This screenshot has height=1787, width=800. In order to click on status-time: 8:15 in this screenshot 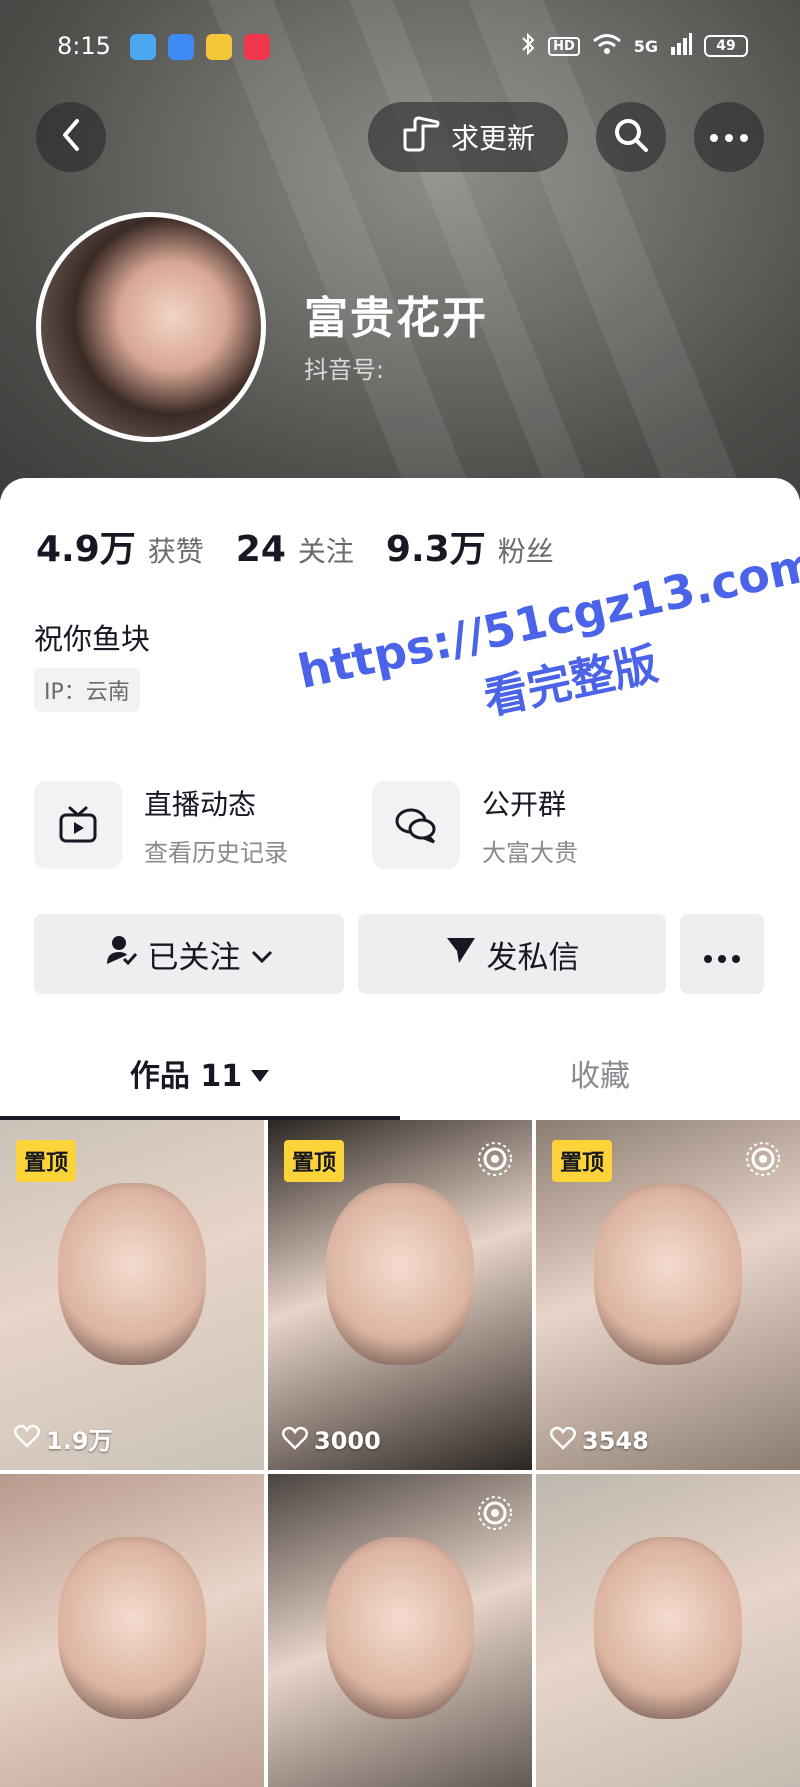, I will do `click(84, 46)`.